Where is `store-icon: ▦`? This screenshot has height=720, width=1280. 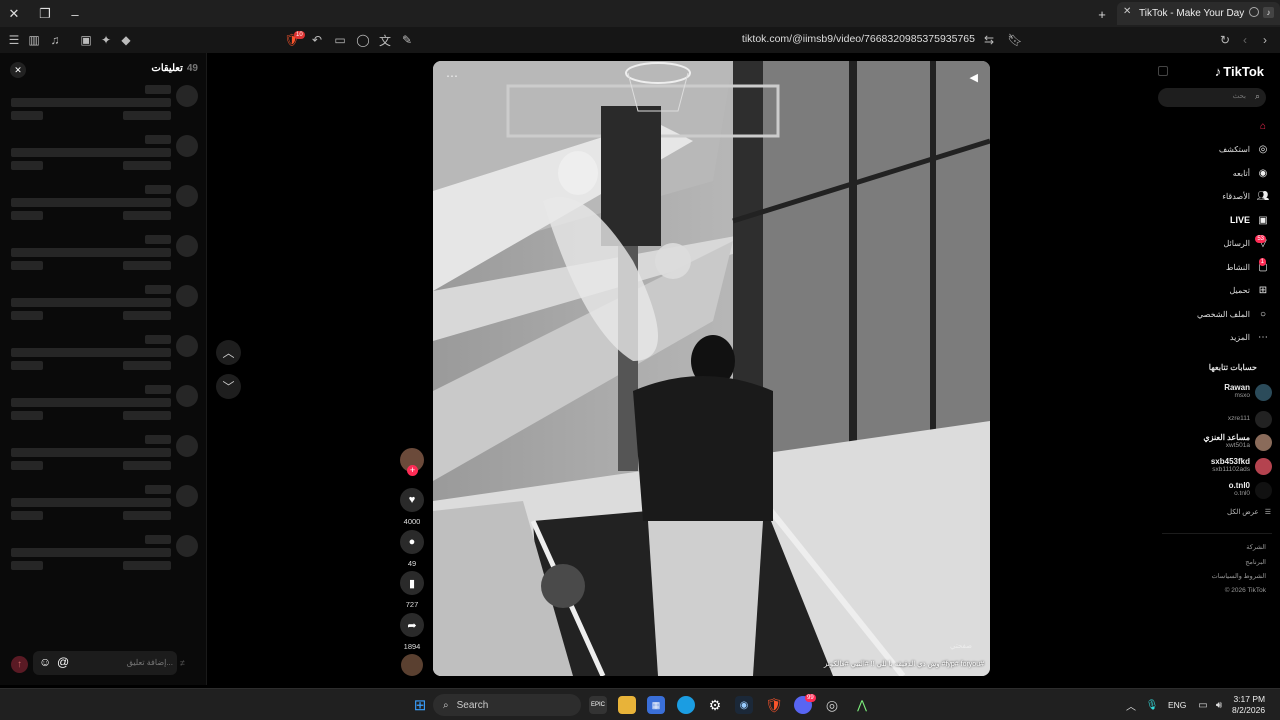 store-icon: ▦ is located at coordinates (656, 705).